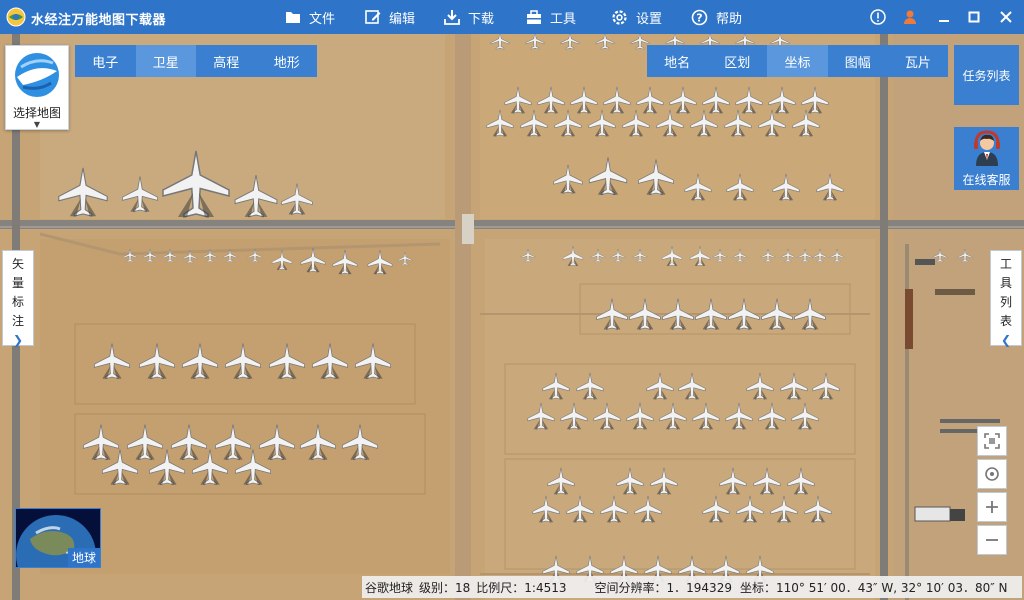 Image resolution: width=1024 pixels, height=600 pixels. Describe the element at coordinates (17, 302) in the screenshot. I see `panel-char: 标` at that location.